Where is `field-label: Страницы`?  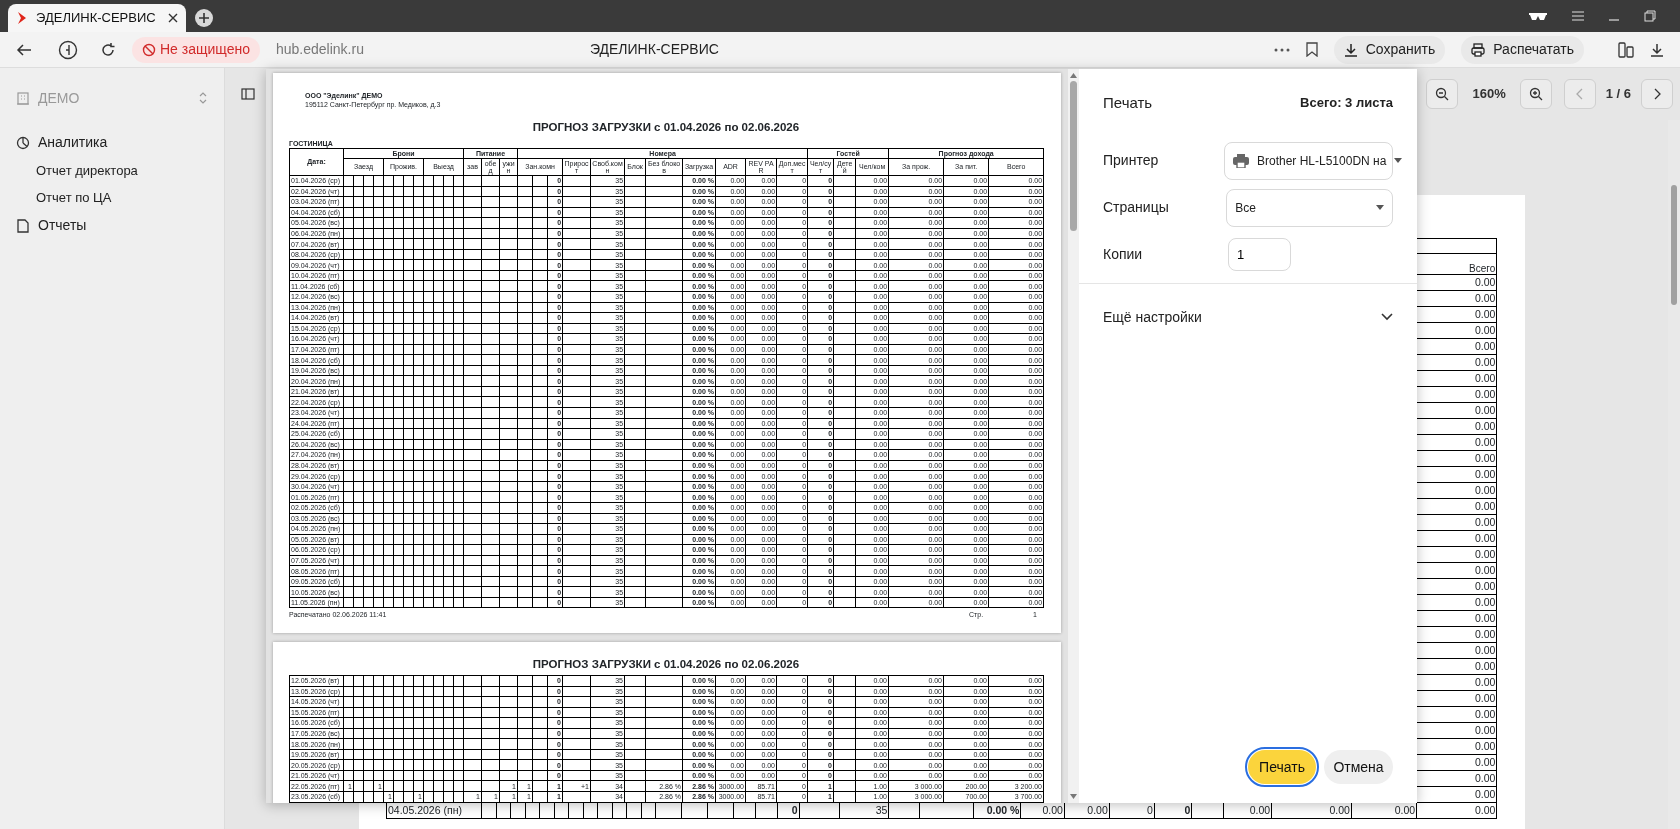
field-label: Страницы is located at coordinates (1136, 207).